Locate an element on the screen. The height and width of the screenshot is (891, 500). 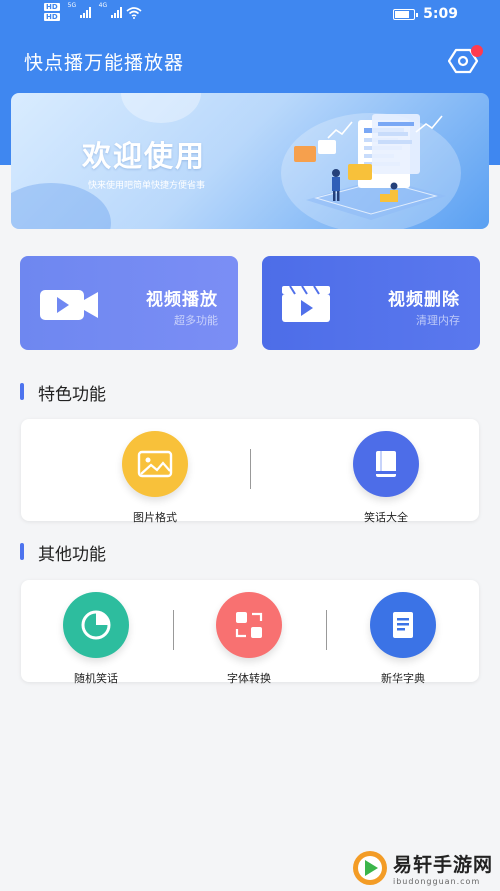
video-play-subtitle: 超多功能 is located at coordinates (196, 320).